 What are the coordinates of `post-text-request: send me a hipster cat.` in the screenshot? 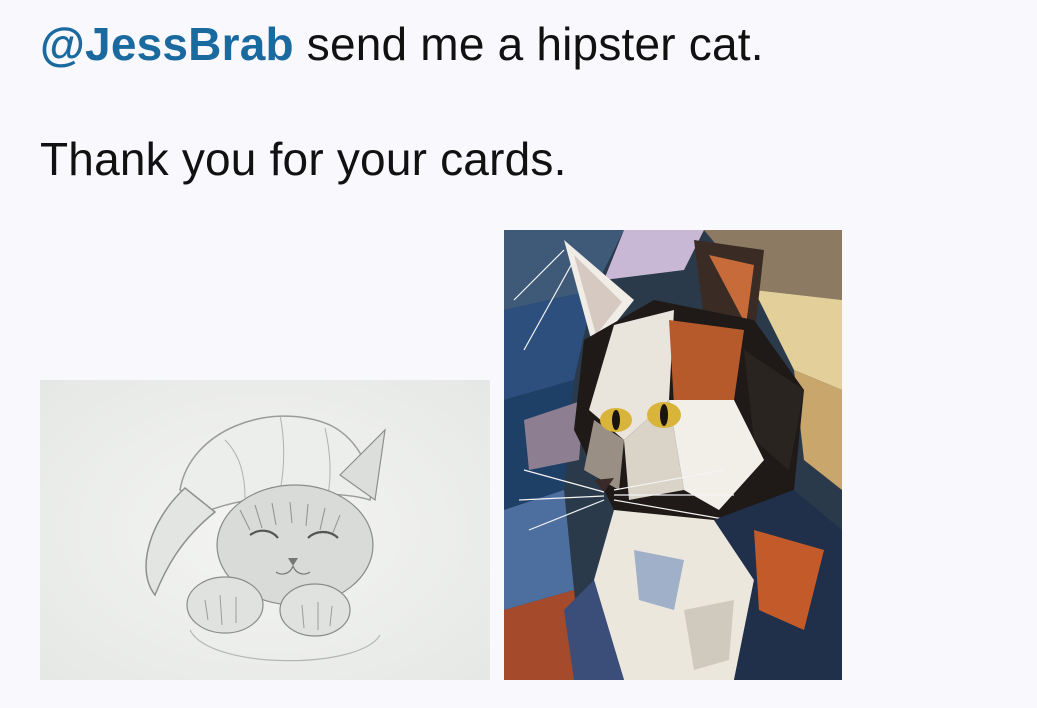 It's located at (528, 44).